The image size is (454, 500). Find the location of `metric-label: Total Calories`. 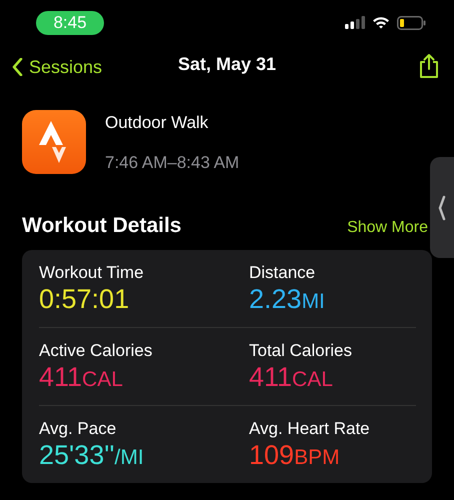

metric-label: Total Calories is located at coordinates (301, 351).